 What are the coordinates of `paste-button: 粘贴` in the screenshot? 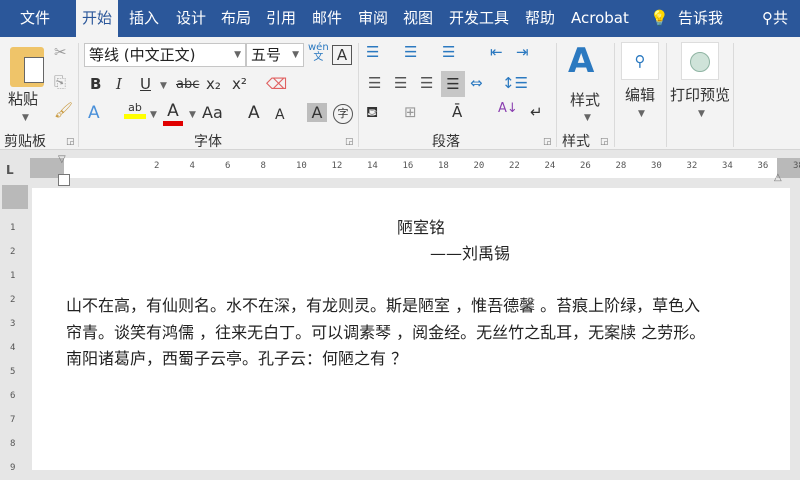 It's located at (23, 98).